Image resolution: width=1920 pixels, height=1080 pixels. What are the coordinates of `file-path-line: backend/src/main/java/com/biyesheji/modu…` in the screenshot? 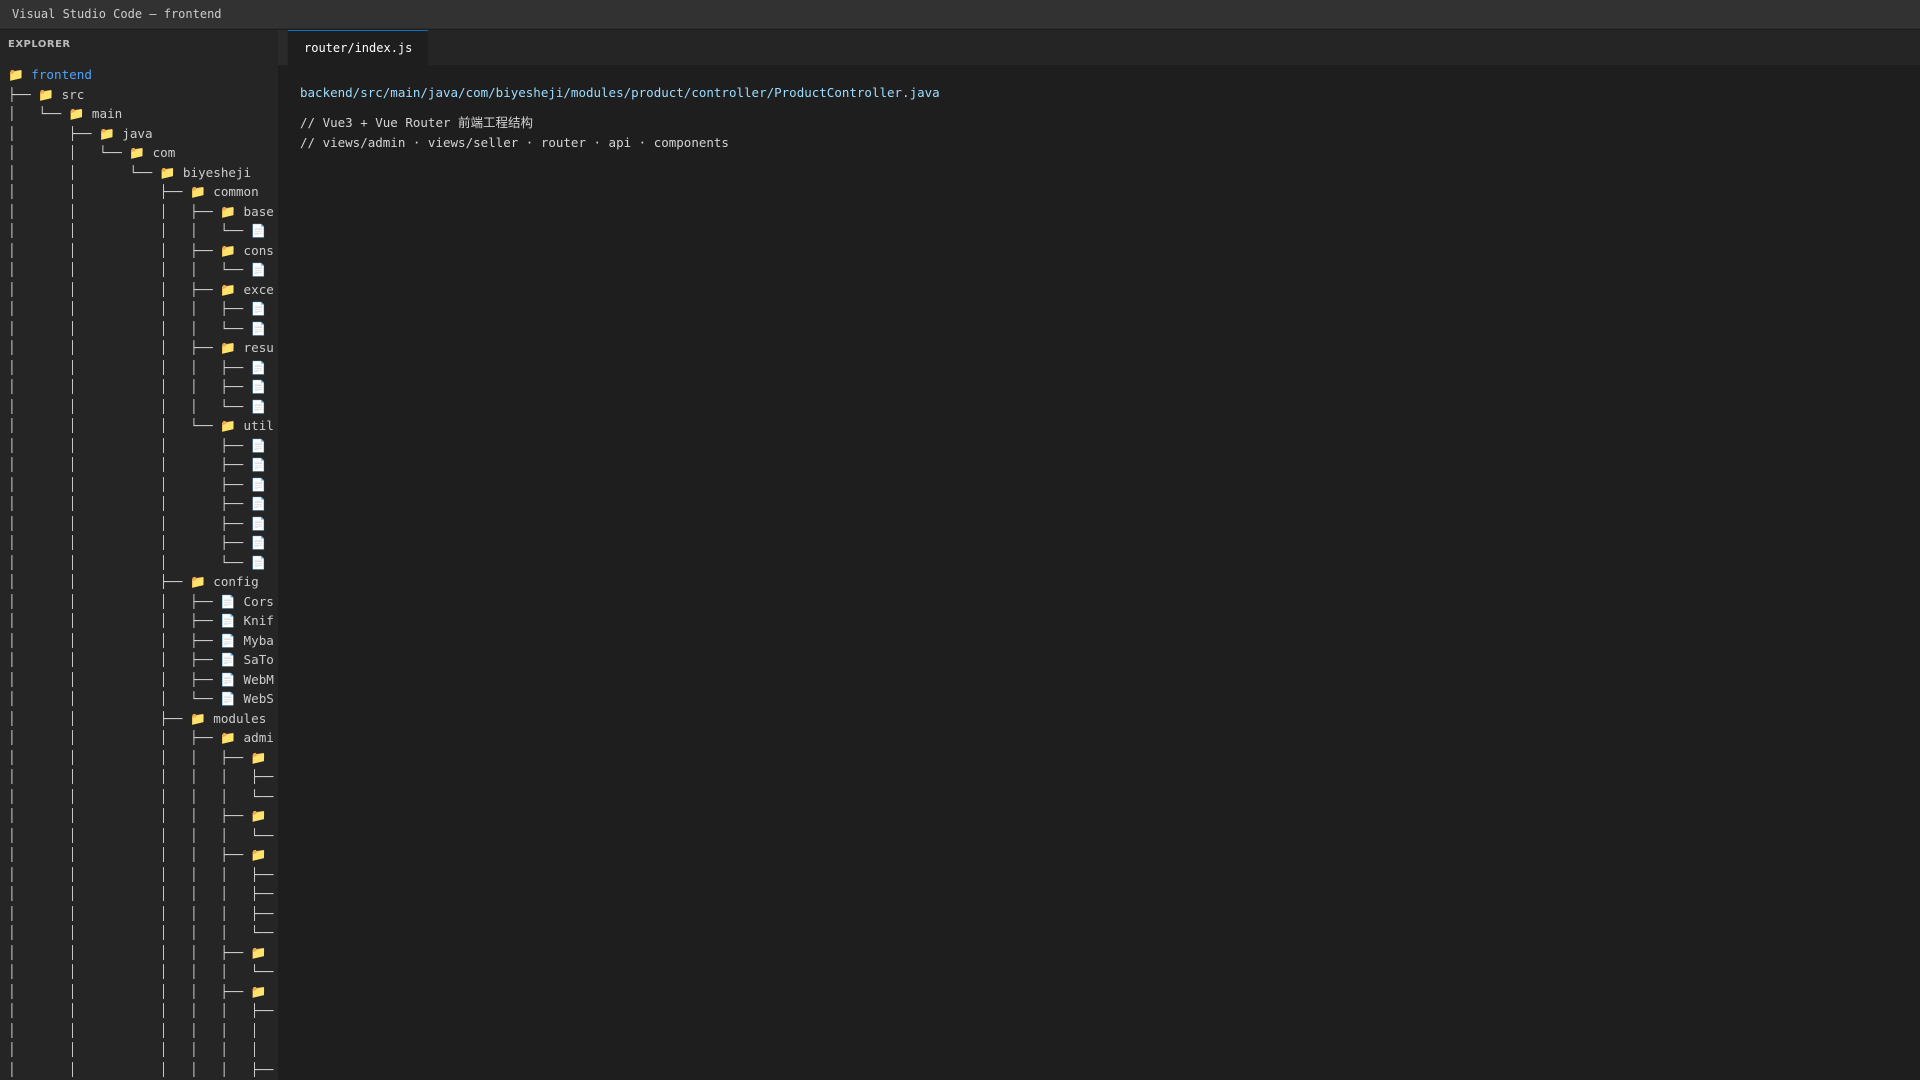 It's located at (620, 92).